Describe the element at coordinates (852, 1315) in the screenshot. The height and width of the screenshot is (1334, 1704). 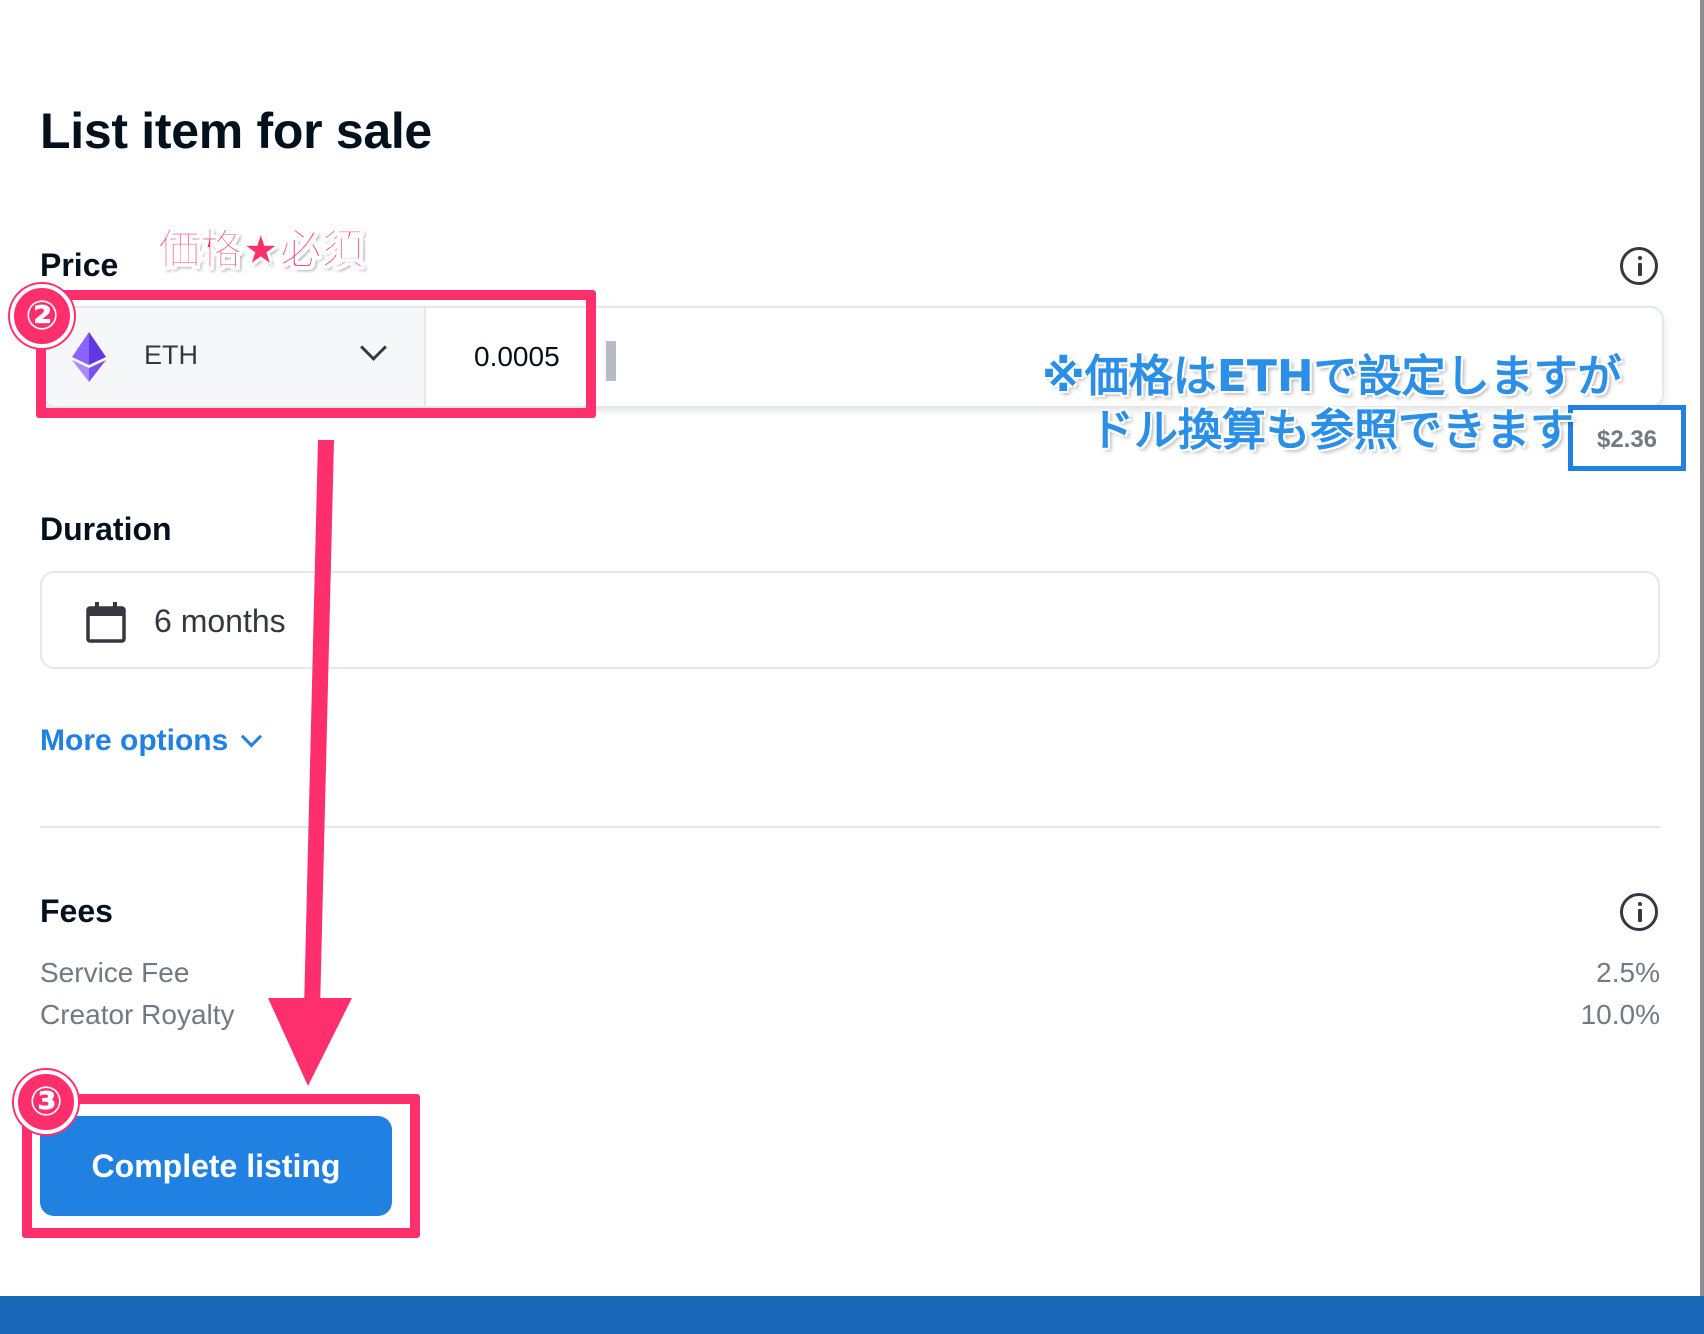
I see `footer-band` at that location.